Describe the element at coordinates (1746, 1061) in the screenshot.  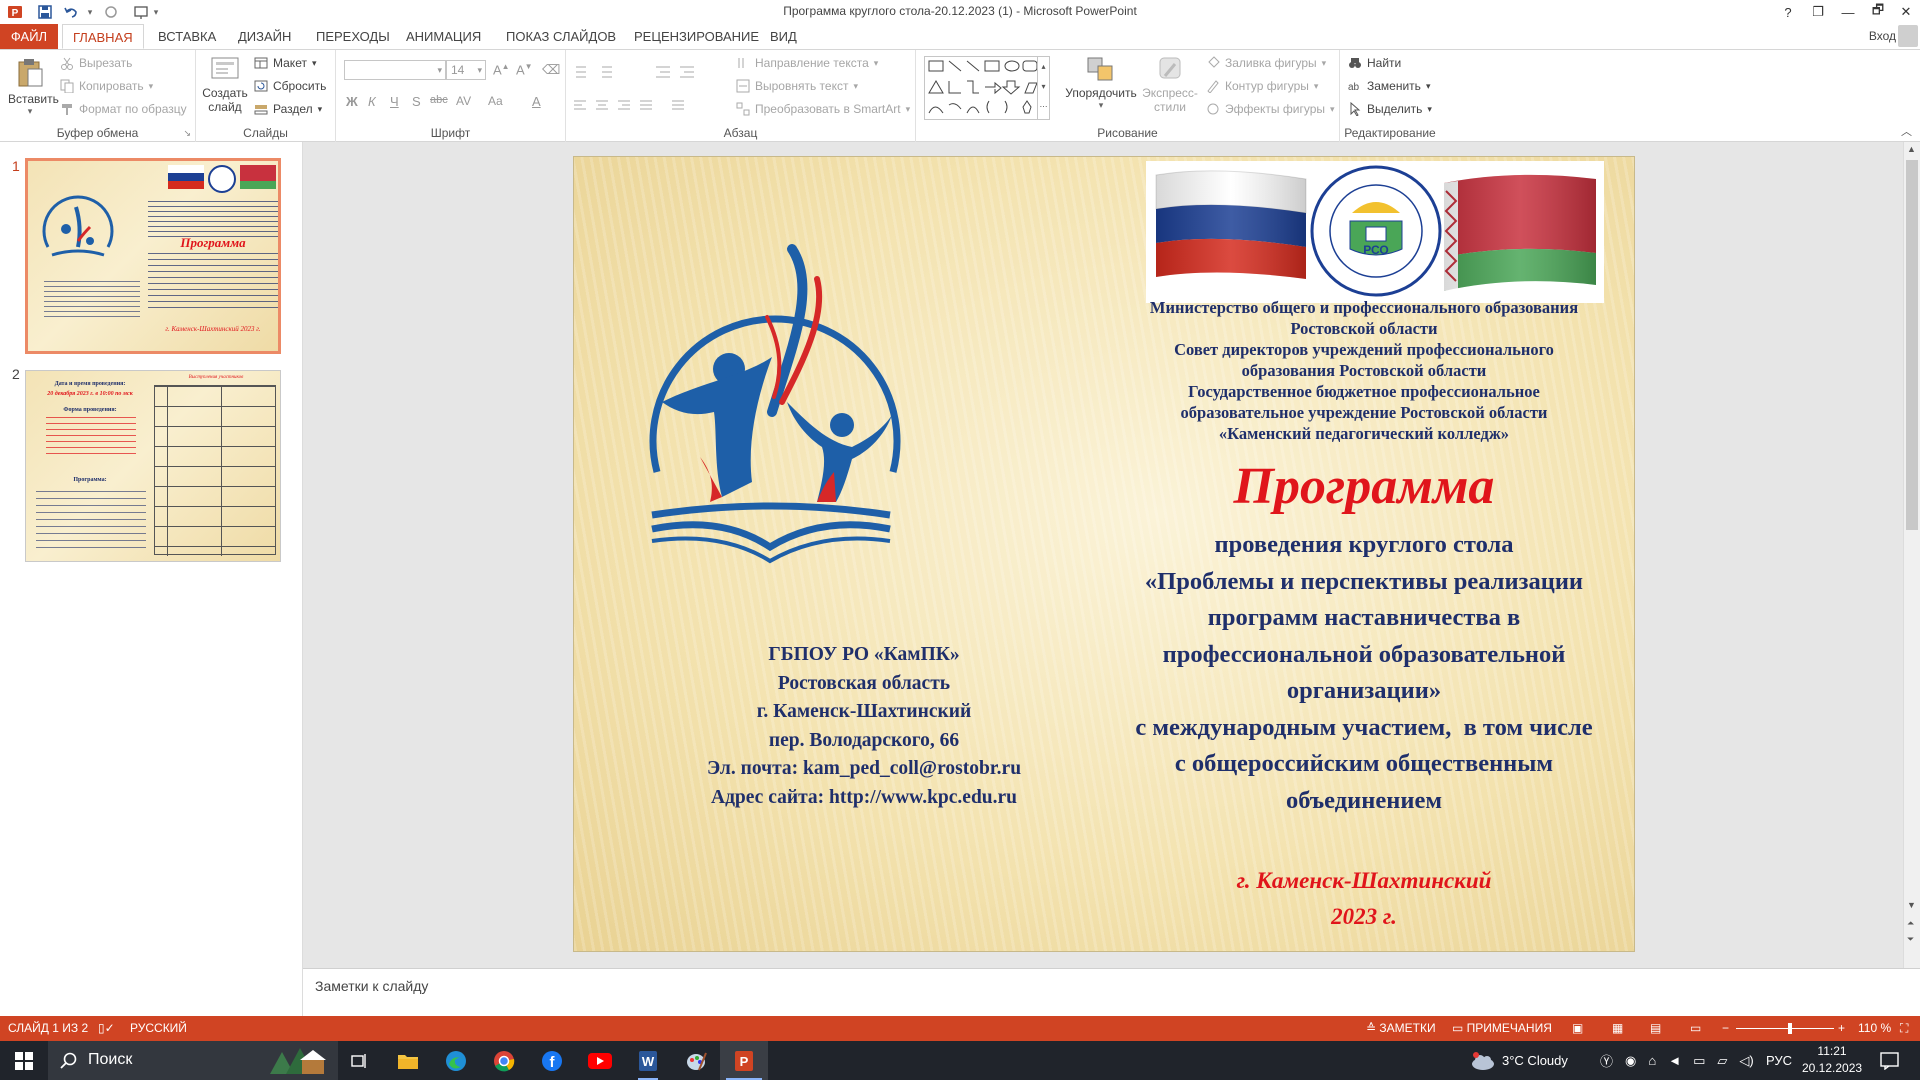
I see `volume-icon: ◁)` at that location.